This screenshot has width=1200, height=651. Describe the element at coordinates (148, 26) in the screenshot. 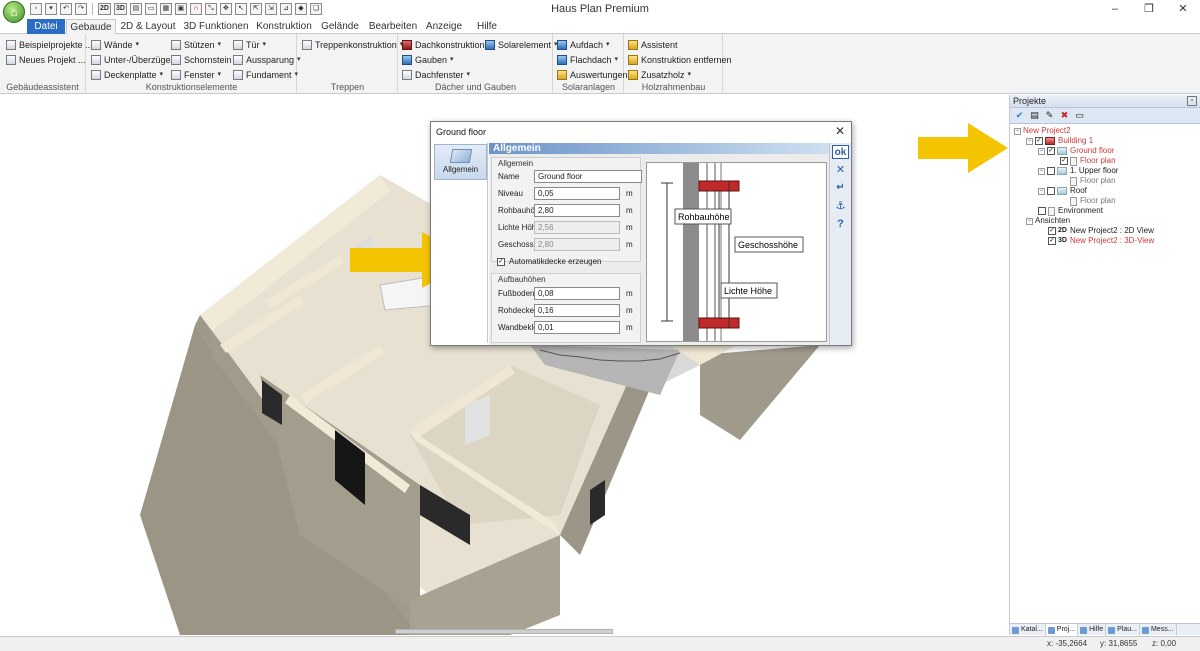

I see `tab-2d-layout: 2D & Layout` at that location.